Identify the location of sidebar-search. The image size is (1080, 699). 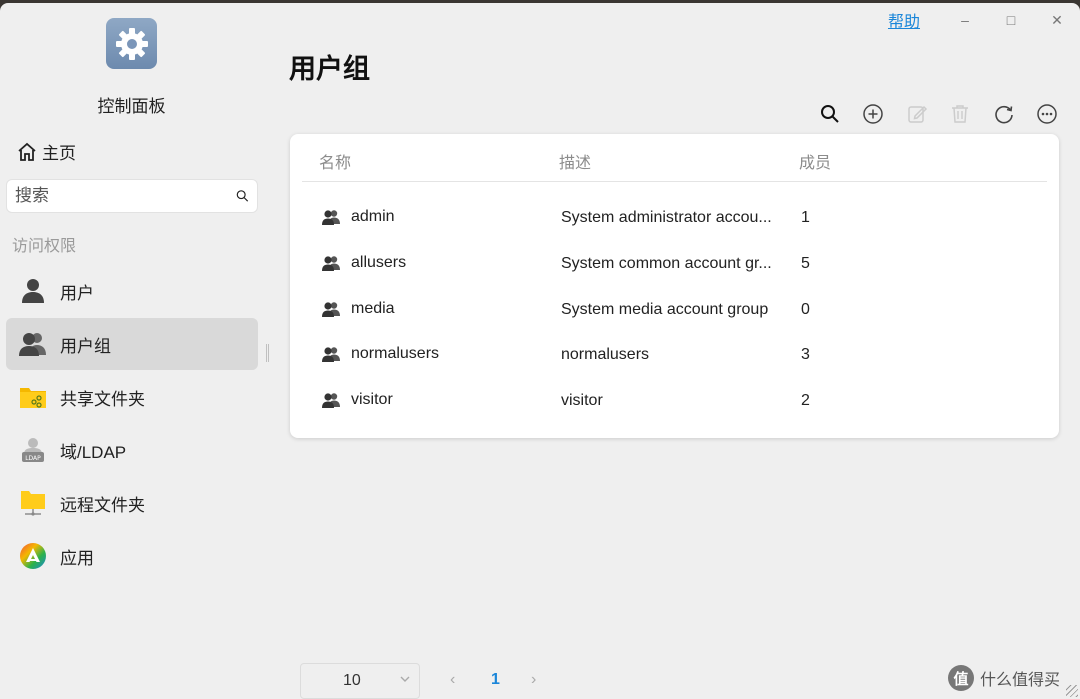
(132, 196).